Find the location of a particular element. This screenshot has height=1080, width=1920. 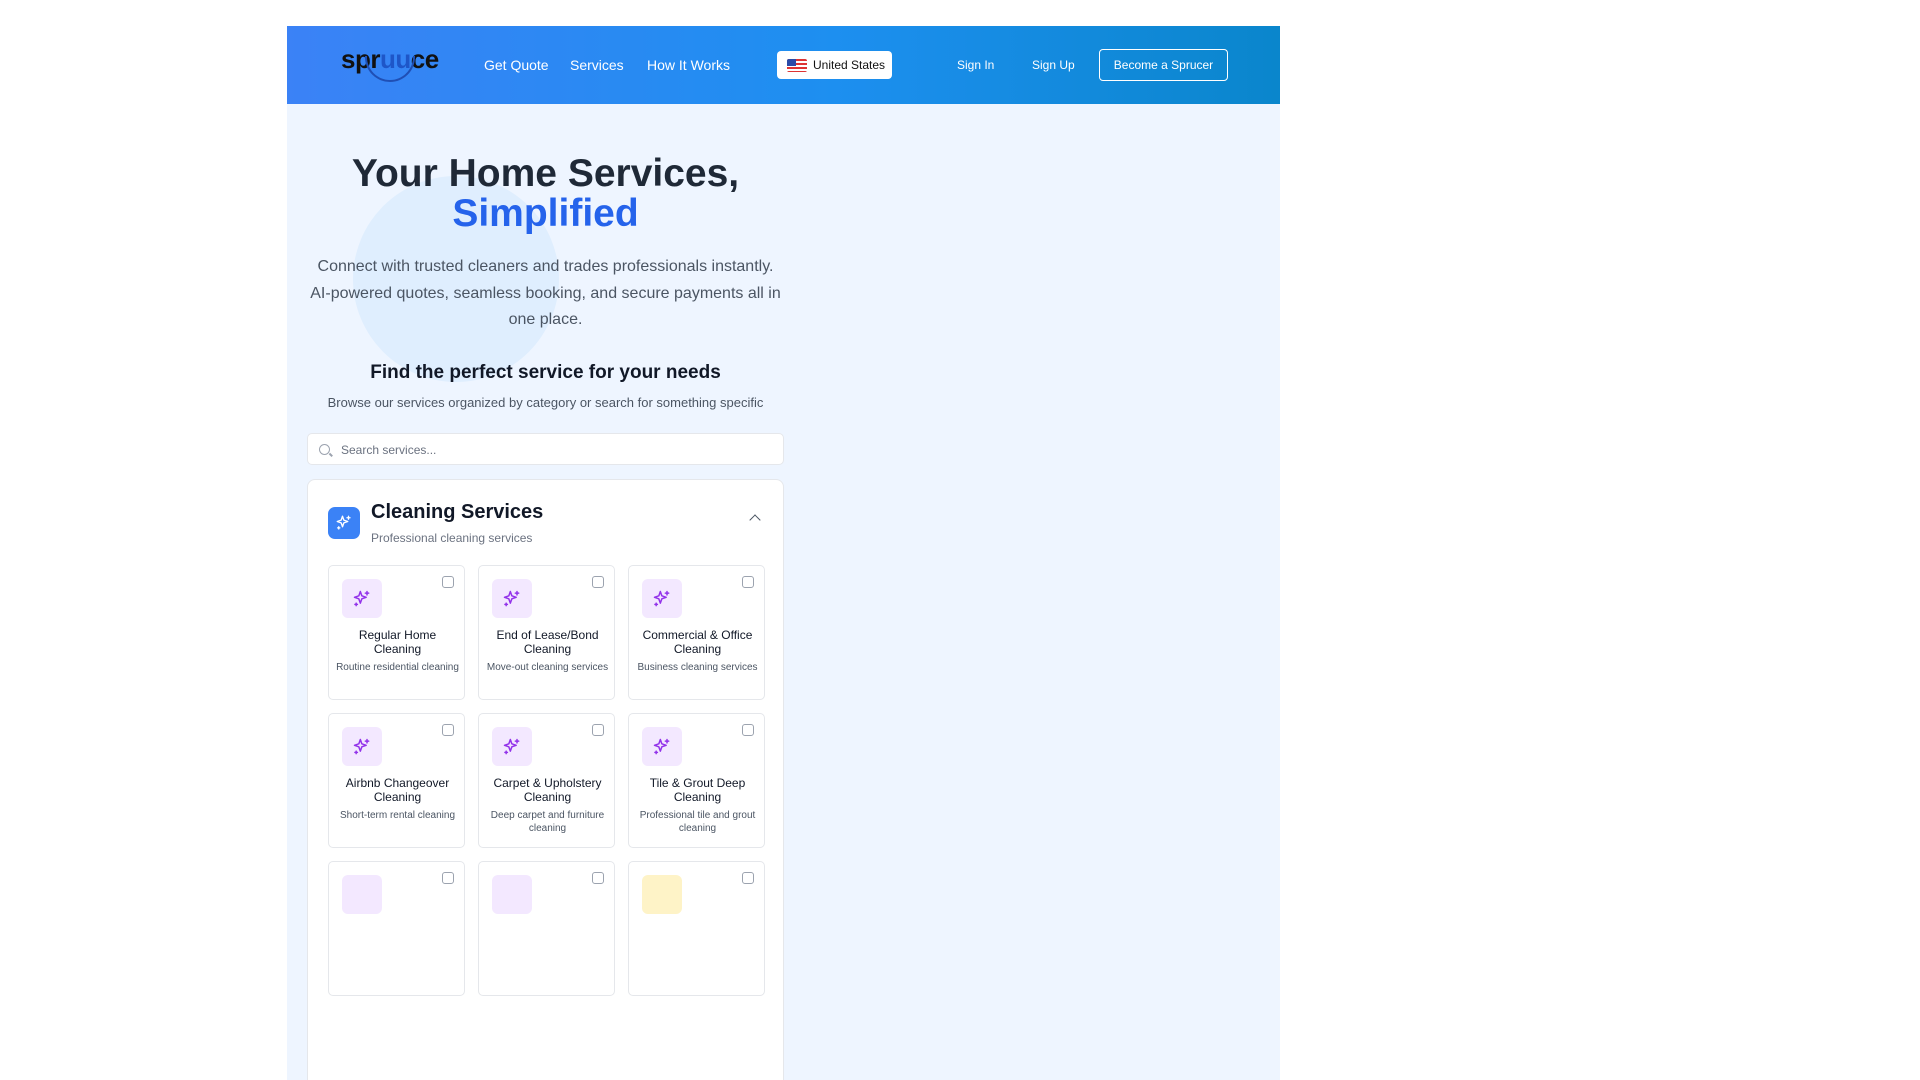

service-card-desc: Deep carpet and furniture cleaning is located at coordinates (547, 822).